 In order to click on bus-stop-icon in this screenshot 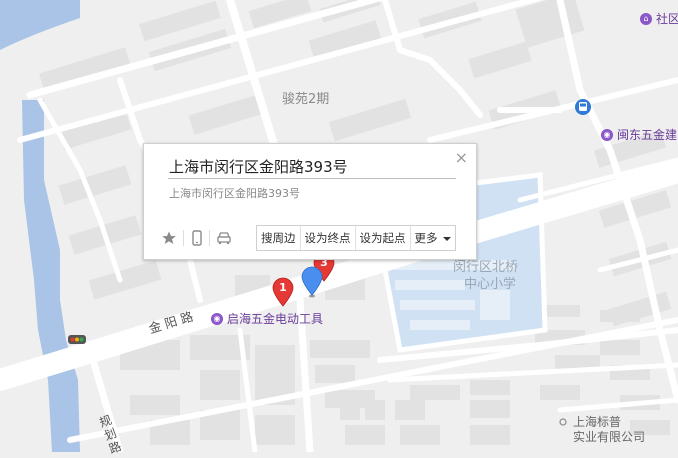, I will do `click(583, 107)`.